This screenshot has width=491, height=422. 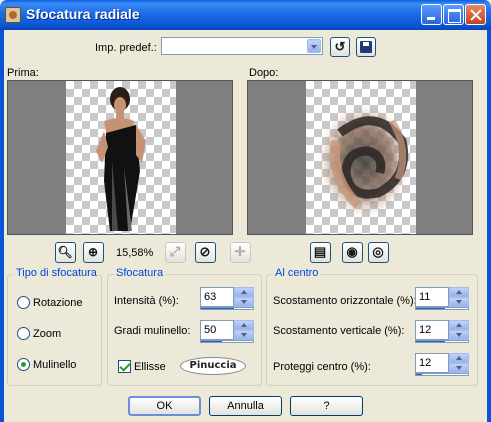 I want to click on ellisse-checkbox, so click(x=124, y=366).